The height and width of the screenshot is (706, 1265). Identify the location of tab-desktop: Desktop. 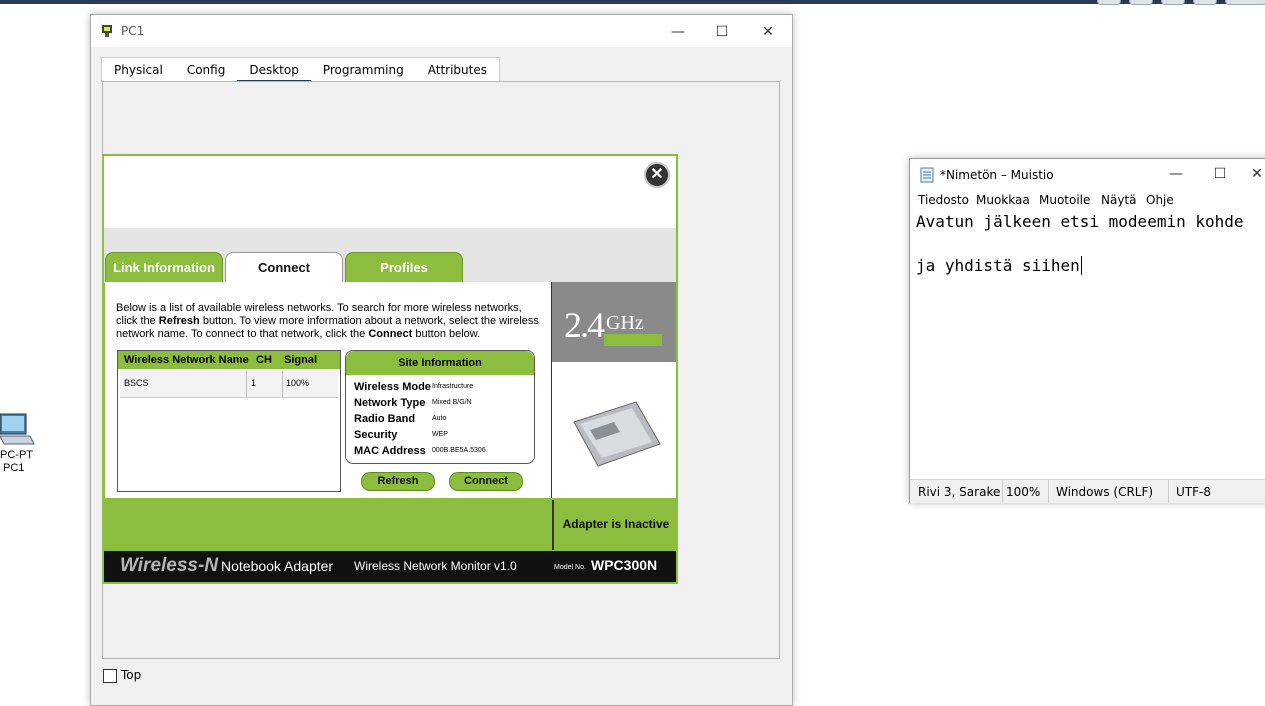
(274, 70).